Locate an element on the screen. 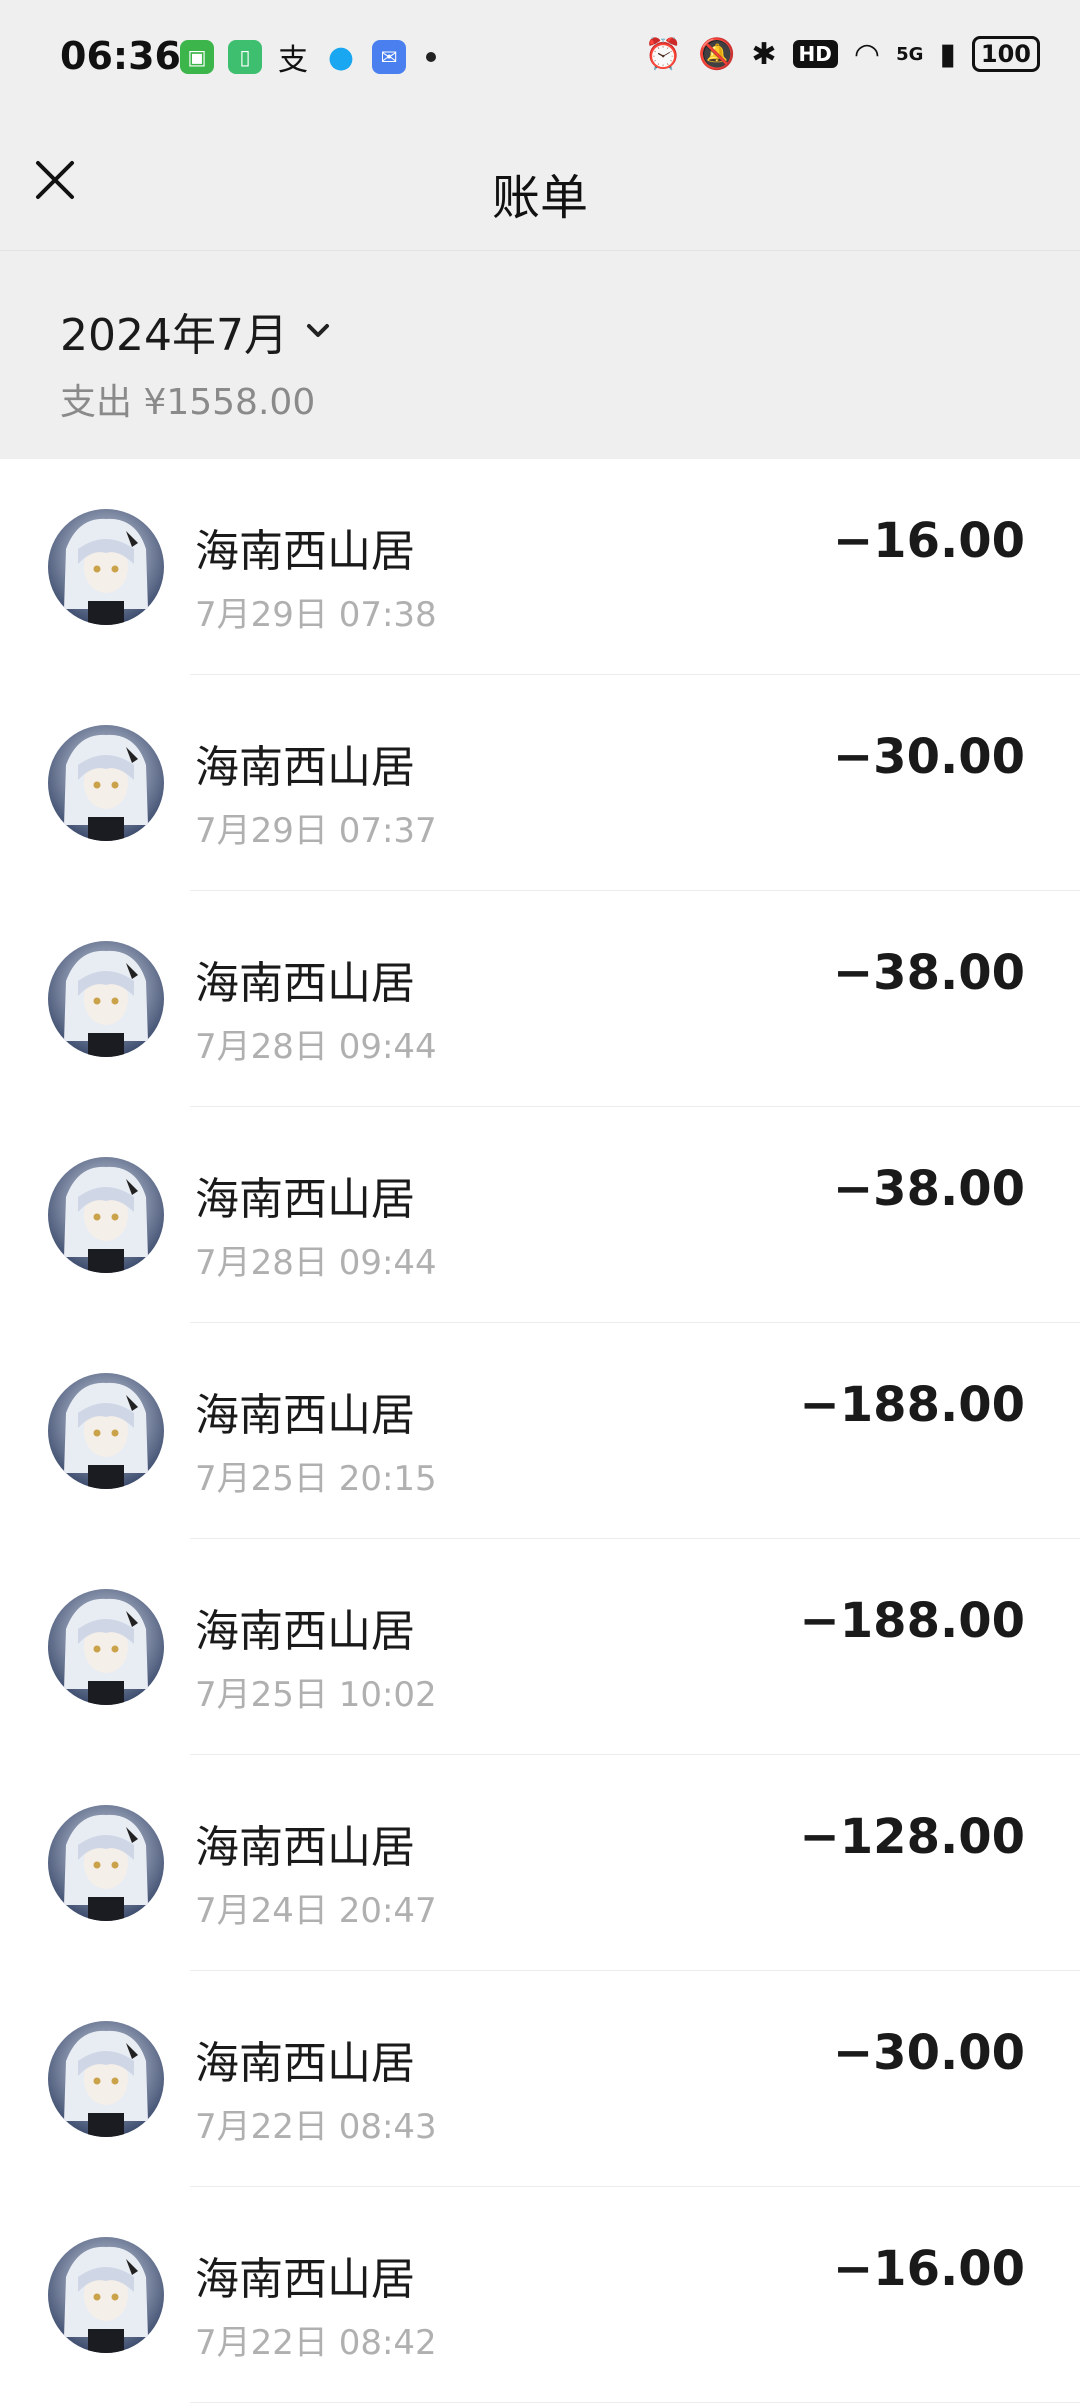 The width and height of the screenshot is (1080, 2403). transaction-row: 海南西山居 7月22日 08:43 −30.00 is located at coordinates (540, 2079).